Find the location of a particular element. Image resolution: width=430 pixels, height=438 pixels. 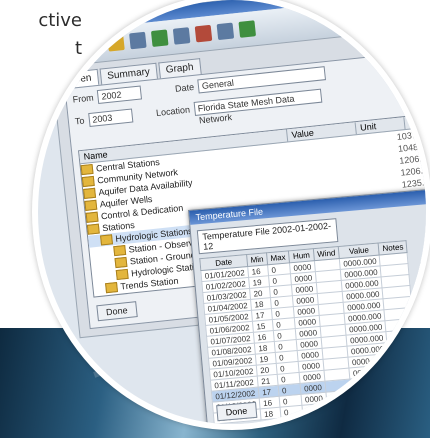

table-cell: 18 is located at coordinates (270, 413).